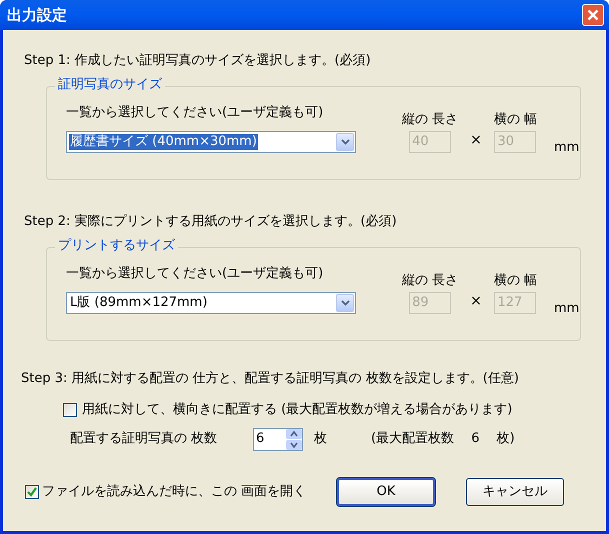 The width and height of the screenshot is (609, 534). Describe the element at coordinates (320, 439) in the screenshot. I see `unit-label: 枚` at that location.